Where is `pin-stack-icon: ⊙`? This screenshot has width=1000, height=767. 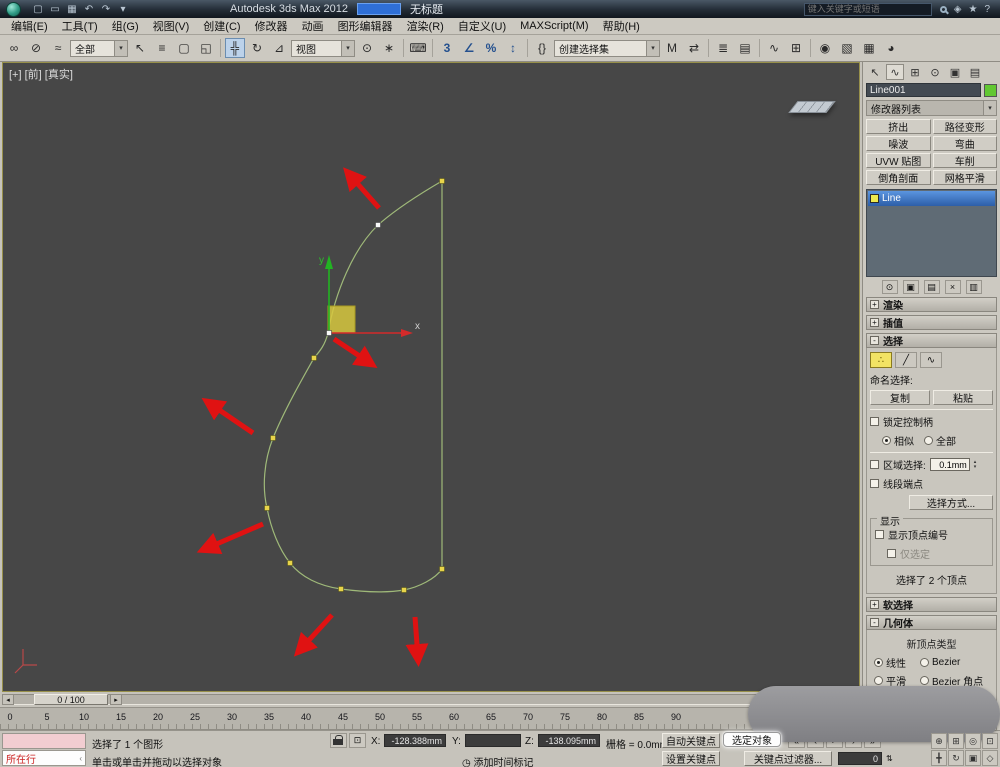
pin-stack-icon: ⊙ is located at coordinates (889, 287).